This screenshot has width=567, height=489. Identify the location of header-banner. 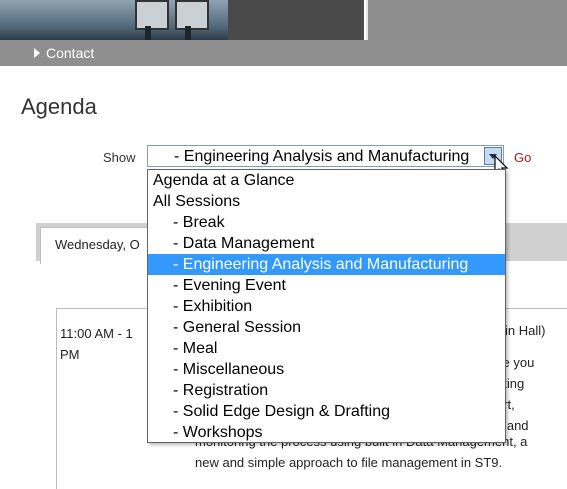
(283, 20).